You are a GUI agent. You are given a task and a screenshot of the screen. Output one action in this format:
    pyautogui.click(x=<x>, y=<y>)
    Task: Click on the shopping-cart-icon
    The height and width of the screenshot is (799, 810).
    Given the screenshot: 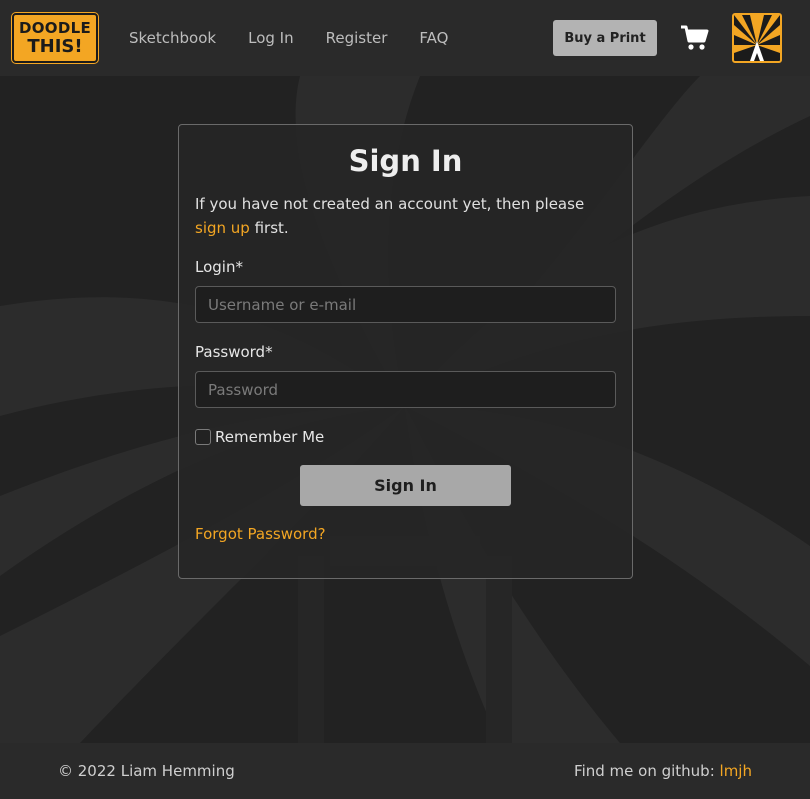 What is the action you would take?
    pyautogui.click(x=695, y=38)
    